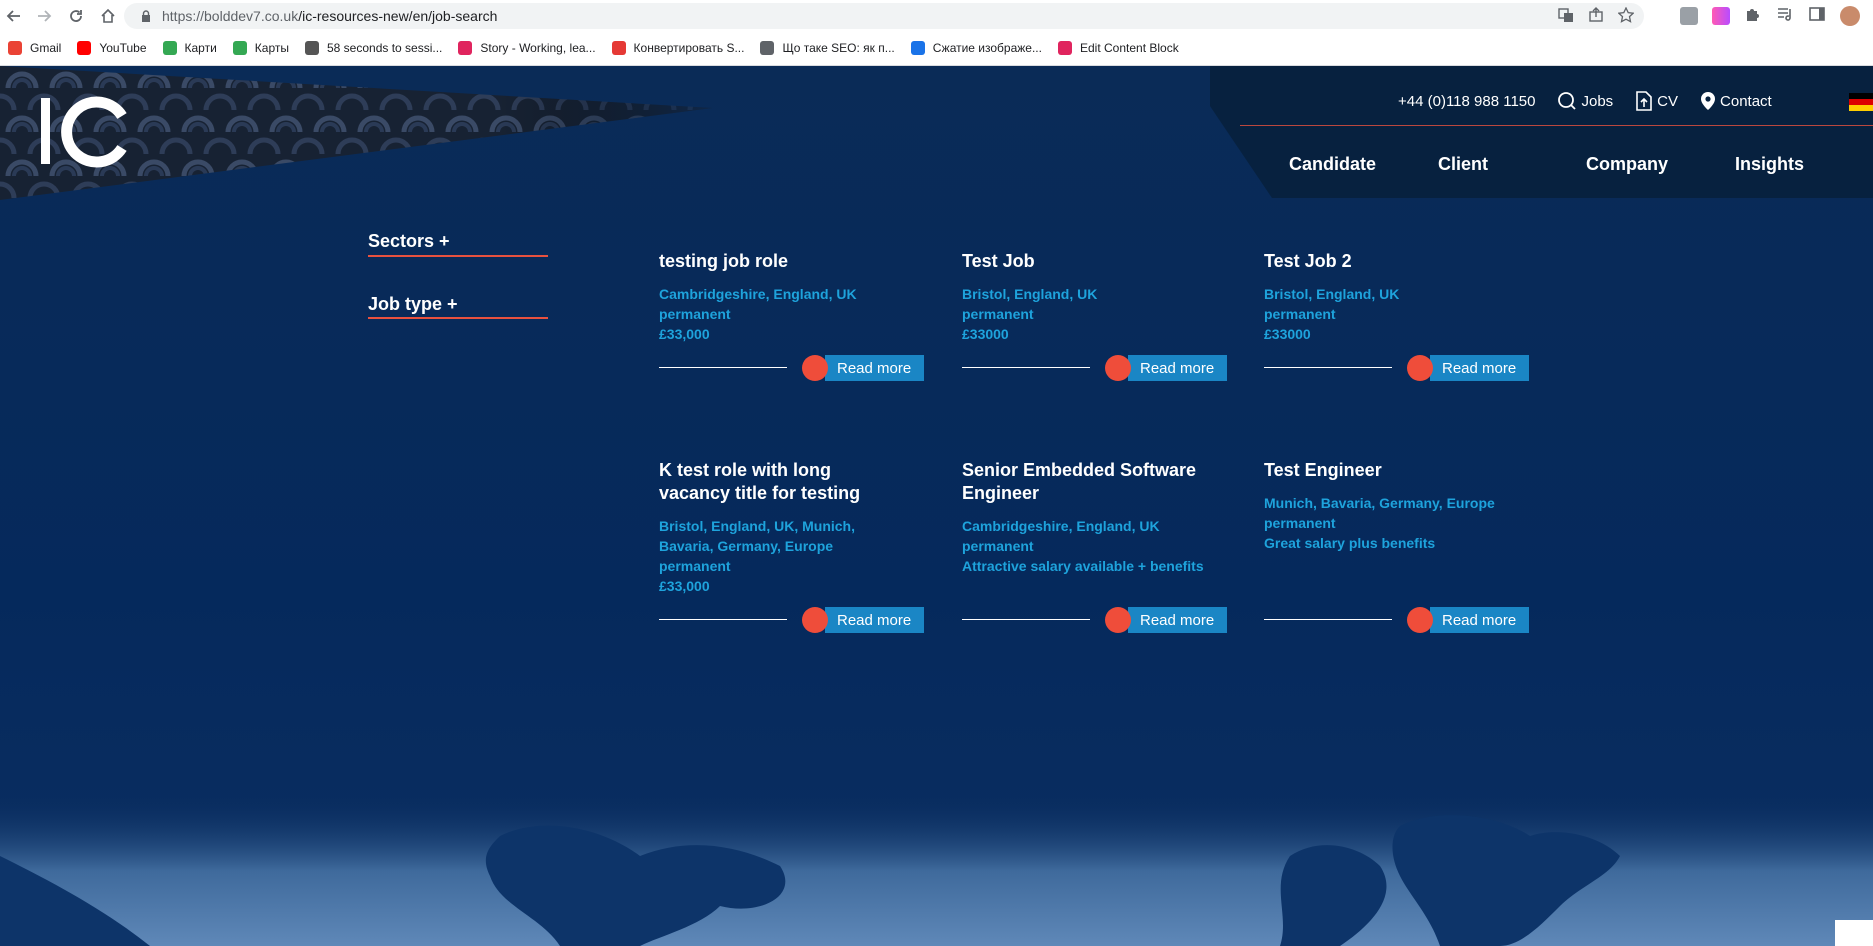  What do you see at coordinates (1463, 164) in the screenshot?
I see `nav-client: Client` at bounding box center [1463, 164].